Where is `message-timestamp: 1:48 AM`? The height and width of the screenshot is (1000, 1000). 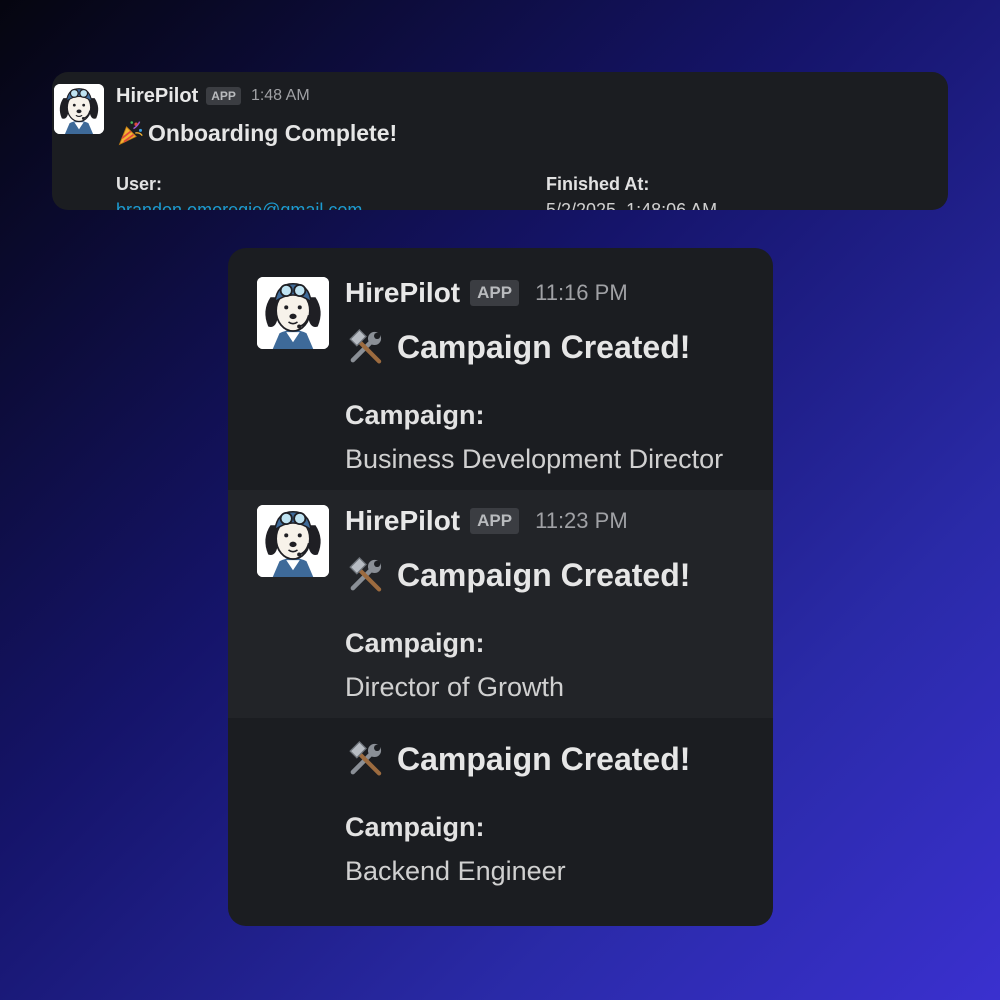 message-timestamp: 1:48 AM is located at coordinates (280, 96).